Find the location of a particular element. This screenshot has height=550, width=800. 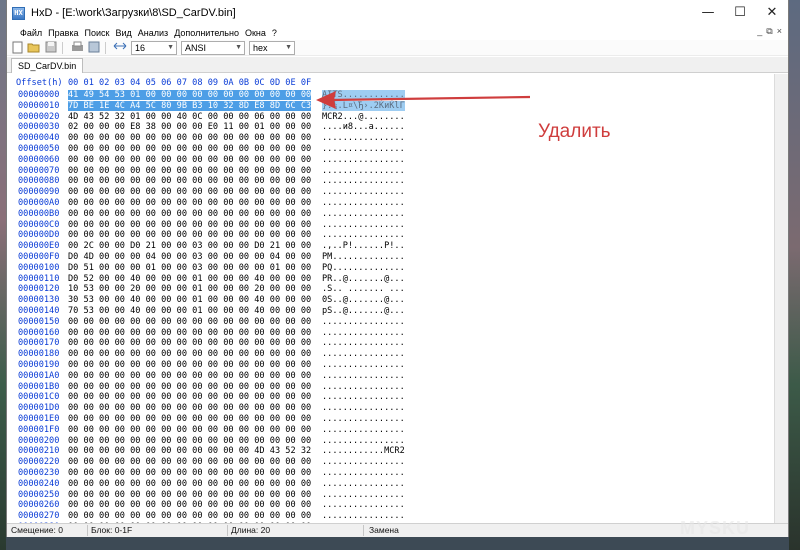

annotation-arrowhead is located at coordinates (326, 100).